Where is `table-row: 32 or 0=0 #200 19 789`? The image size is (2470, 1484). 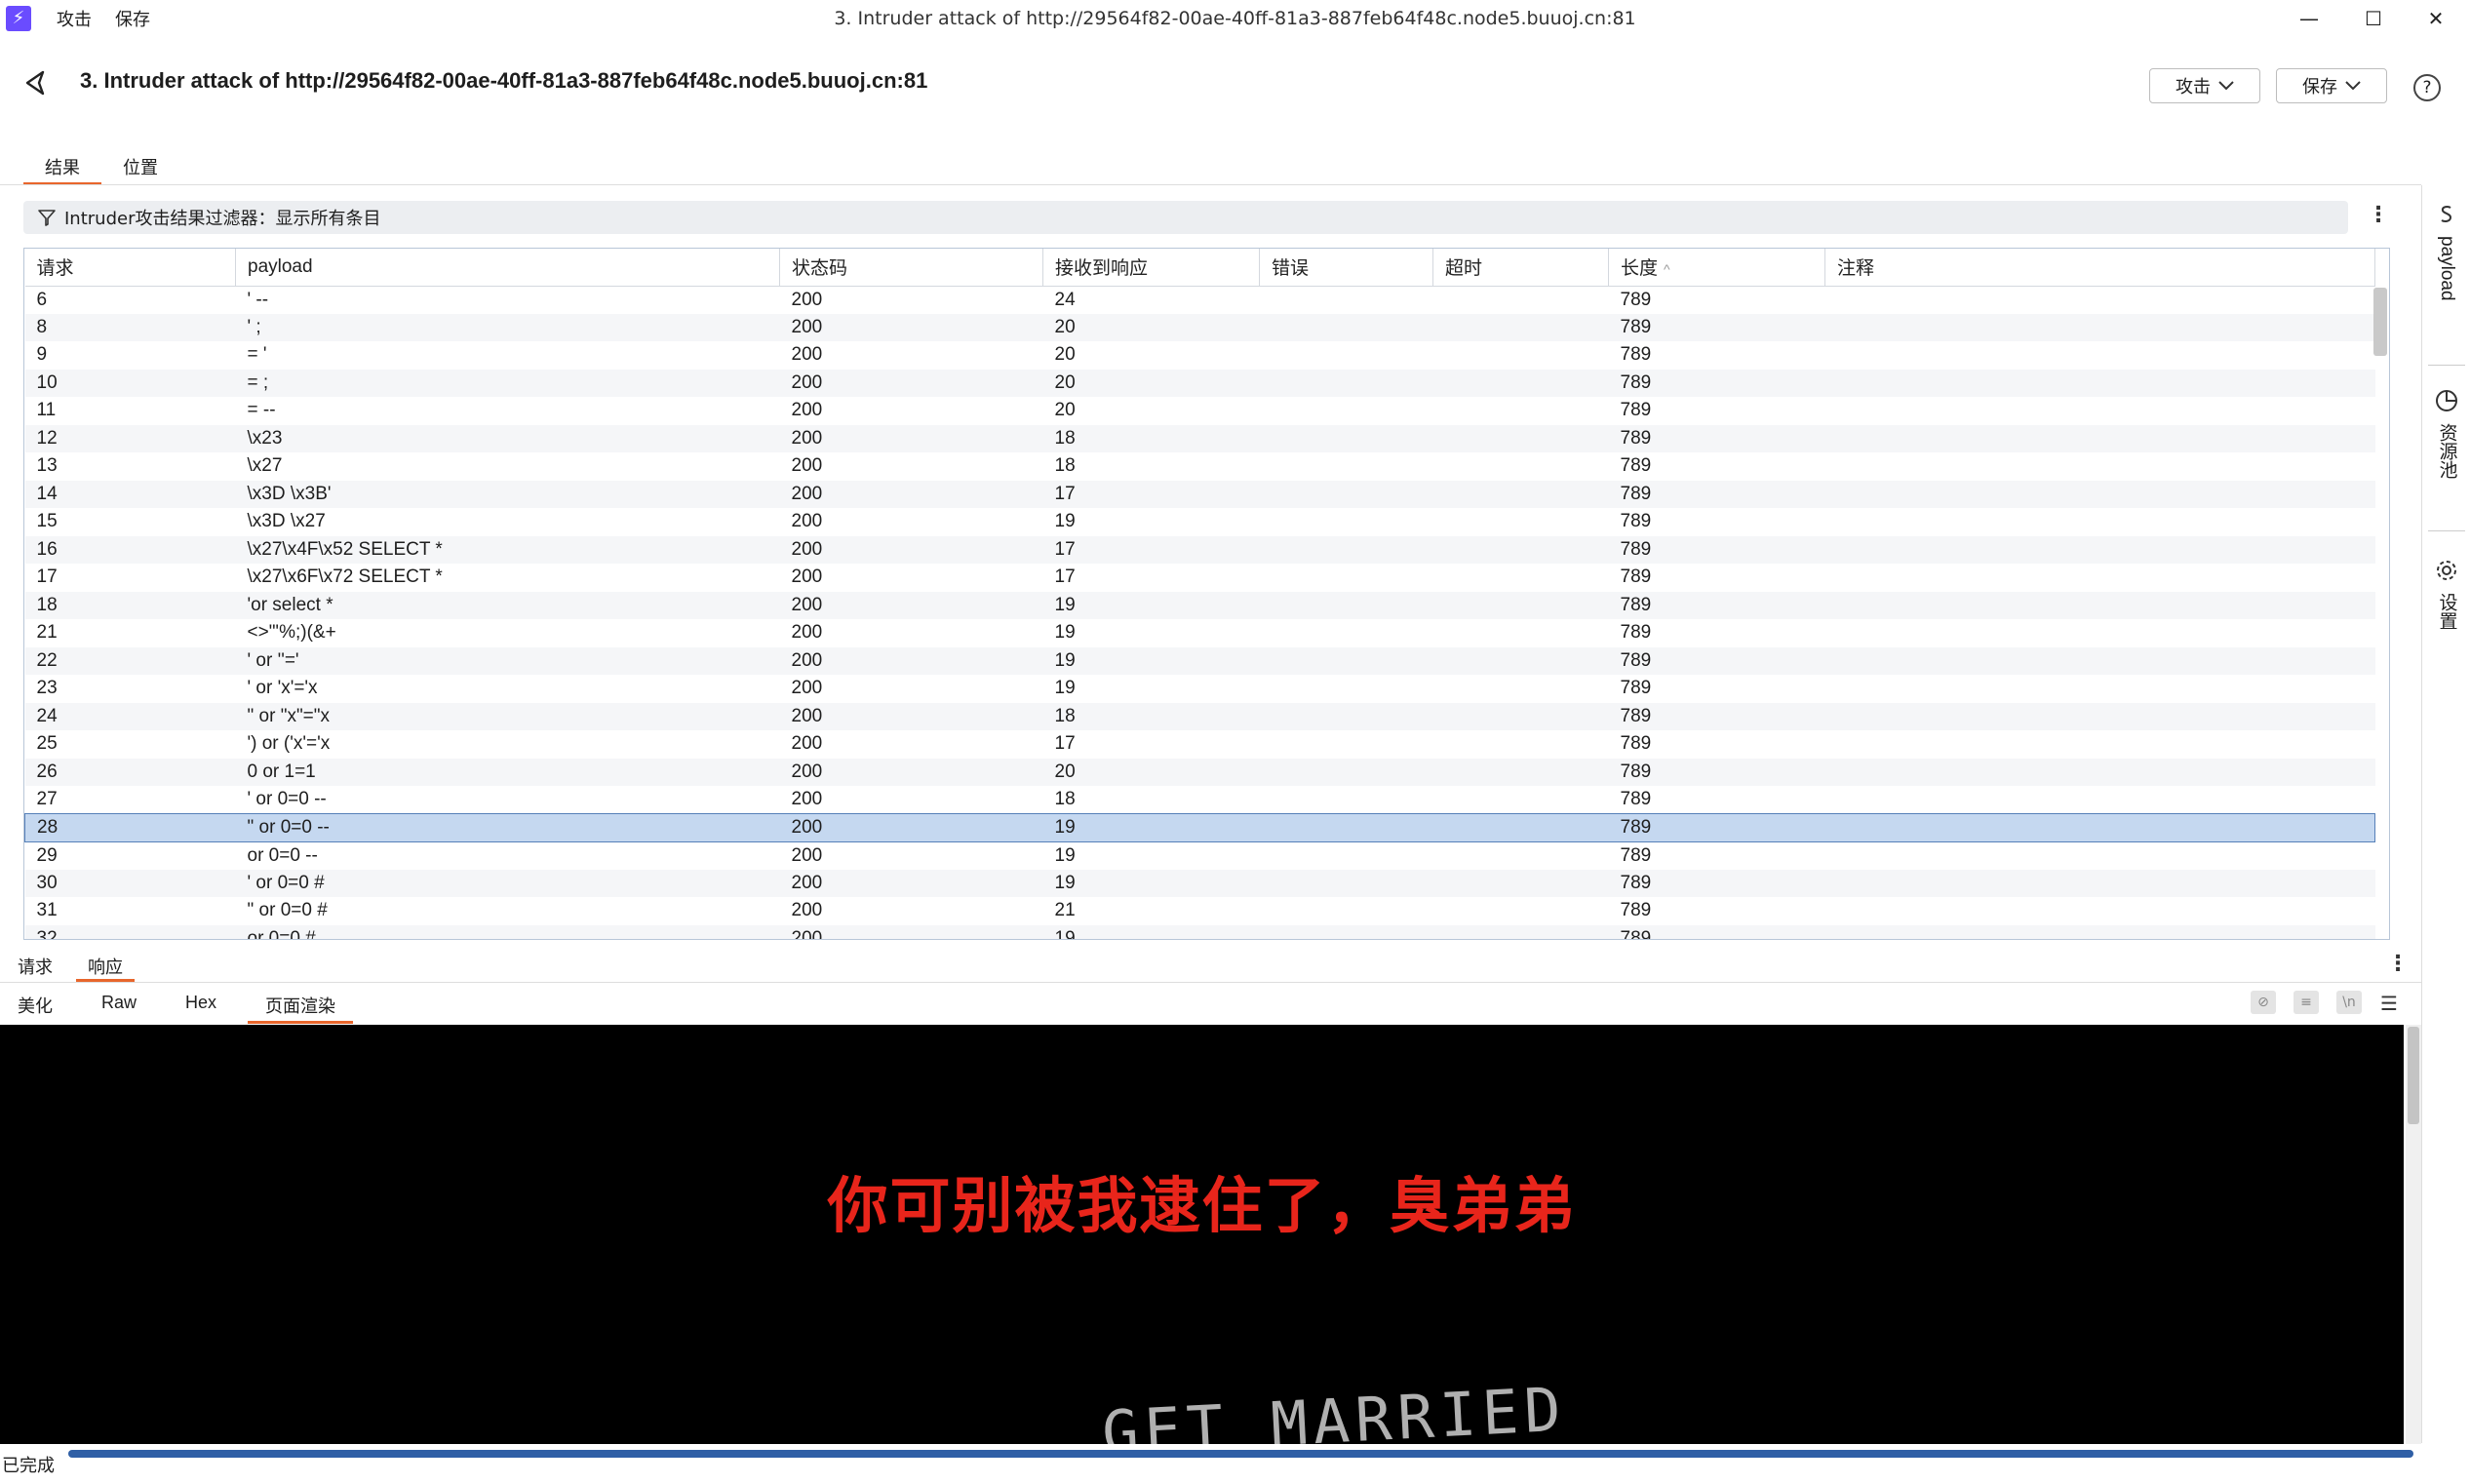 table-row: 32 or 0=0 #200 19 789 is located at coordinates (1200, 931).